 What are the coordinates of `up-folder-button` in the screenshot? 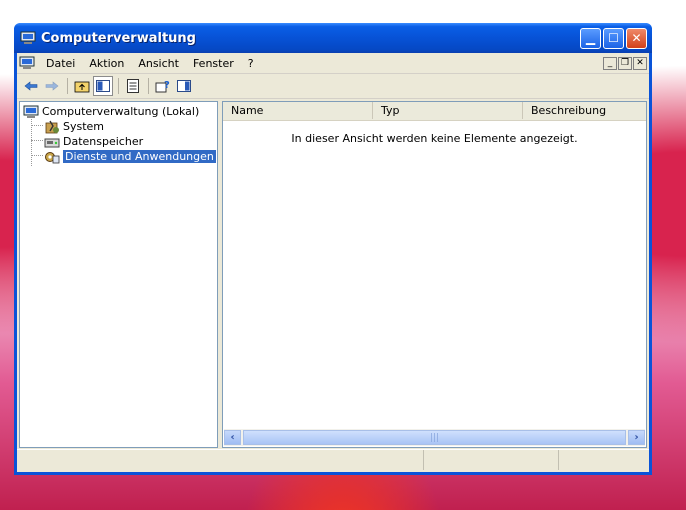 It's located at (82, 86).